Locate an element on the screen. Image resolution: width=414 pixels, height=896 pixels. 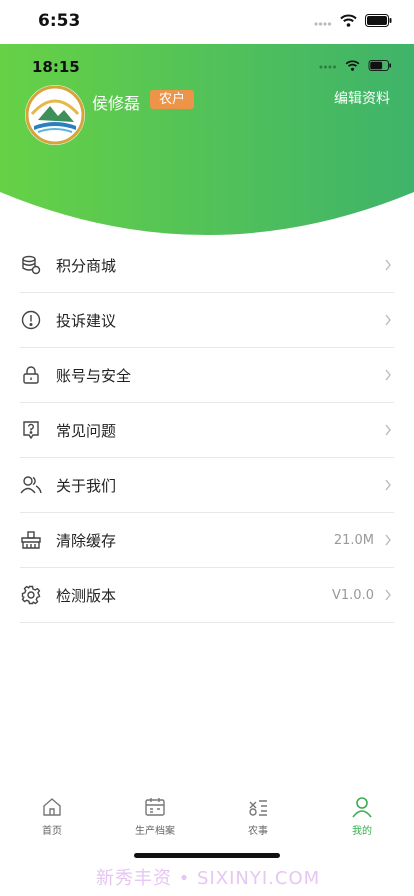
tab-production-records: 生产档案 is located at coordinates (155, 816).